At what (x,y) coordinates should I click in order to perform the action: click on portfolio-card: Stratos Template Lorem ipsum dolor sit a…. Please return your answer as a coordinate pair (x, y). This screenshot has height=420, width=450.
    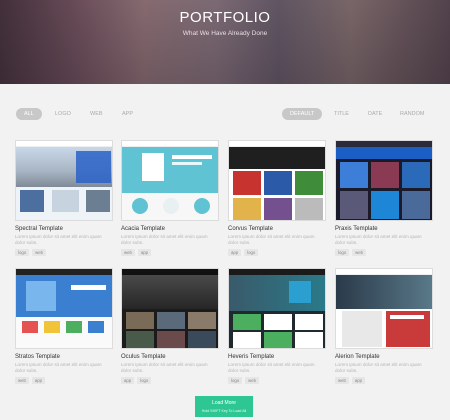
    Looking at the image, I should click on (64, 326).